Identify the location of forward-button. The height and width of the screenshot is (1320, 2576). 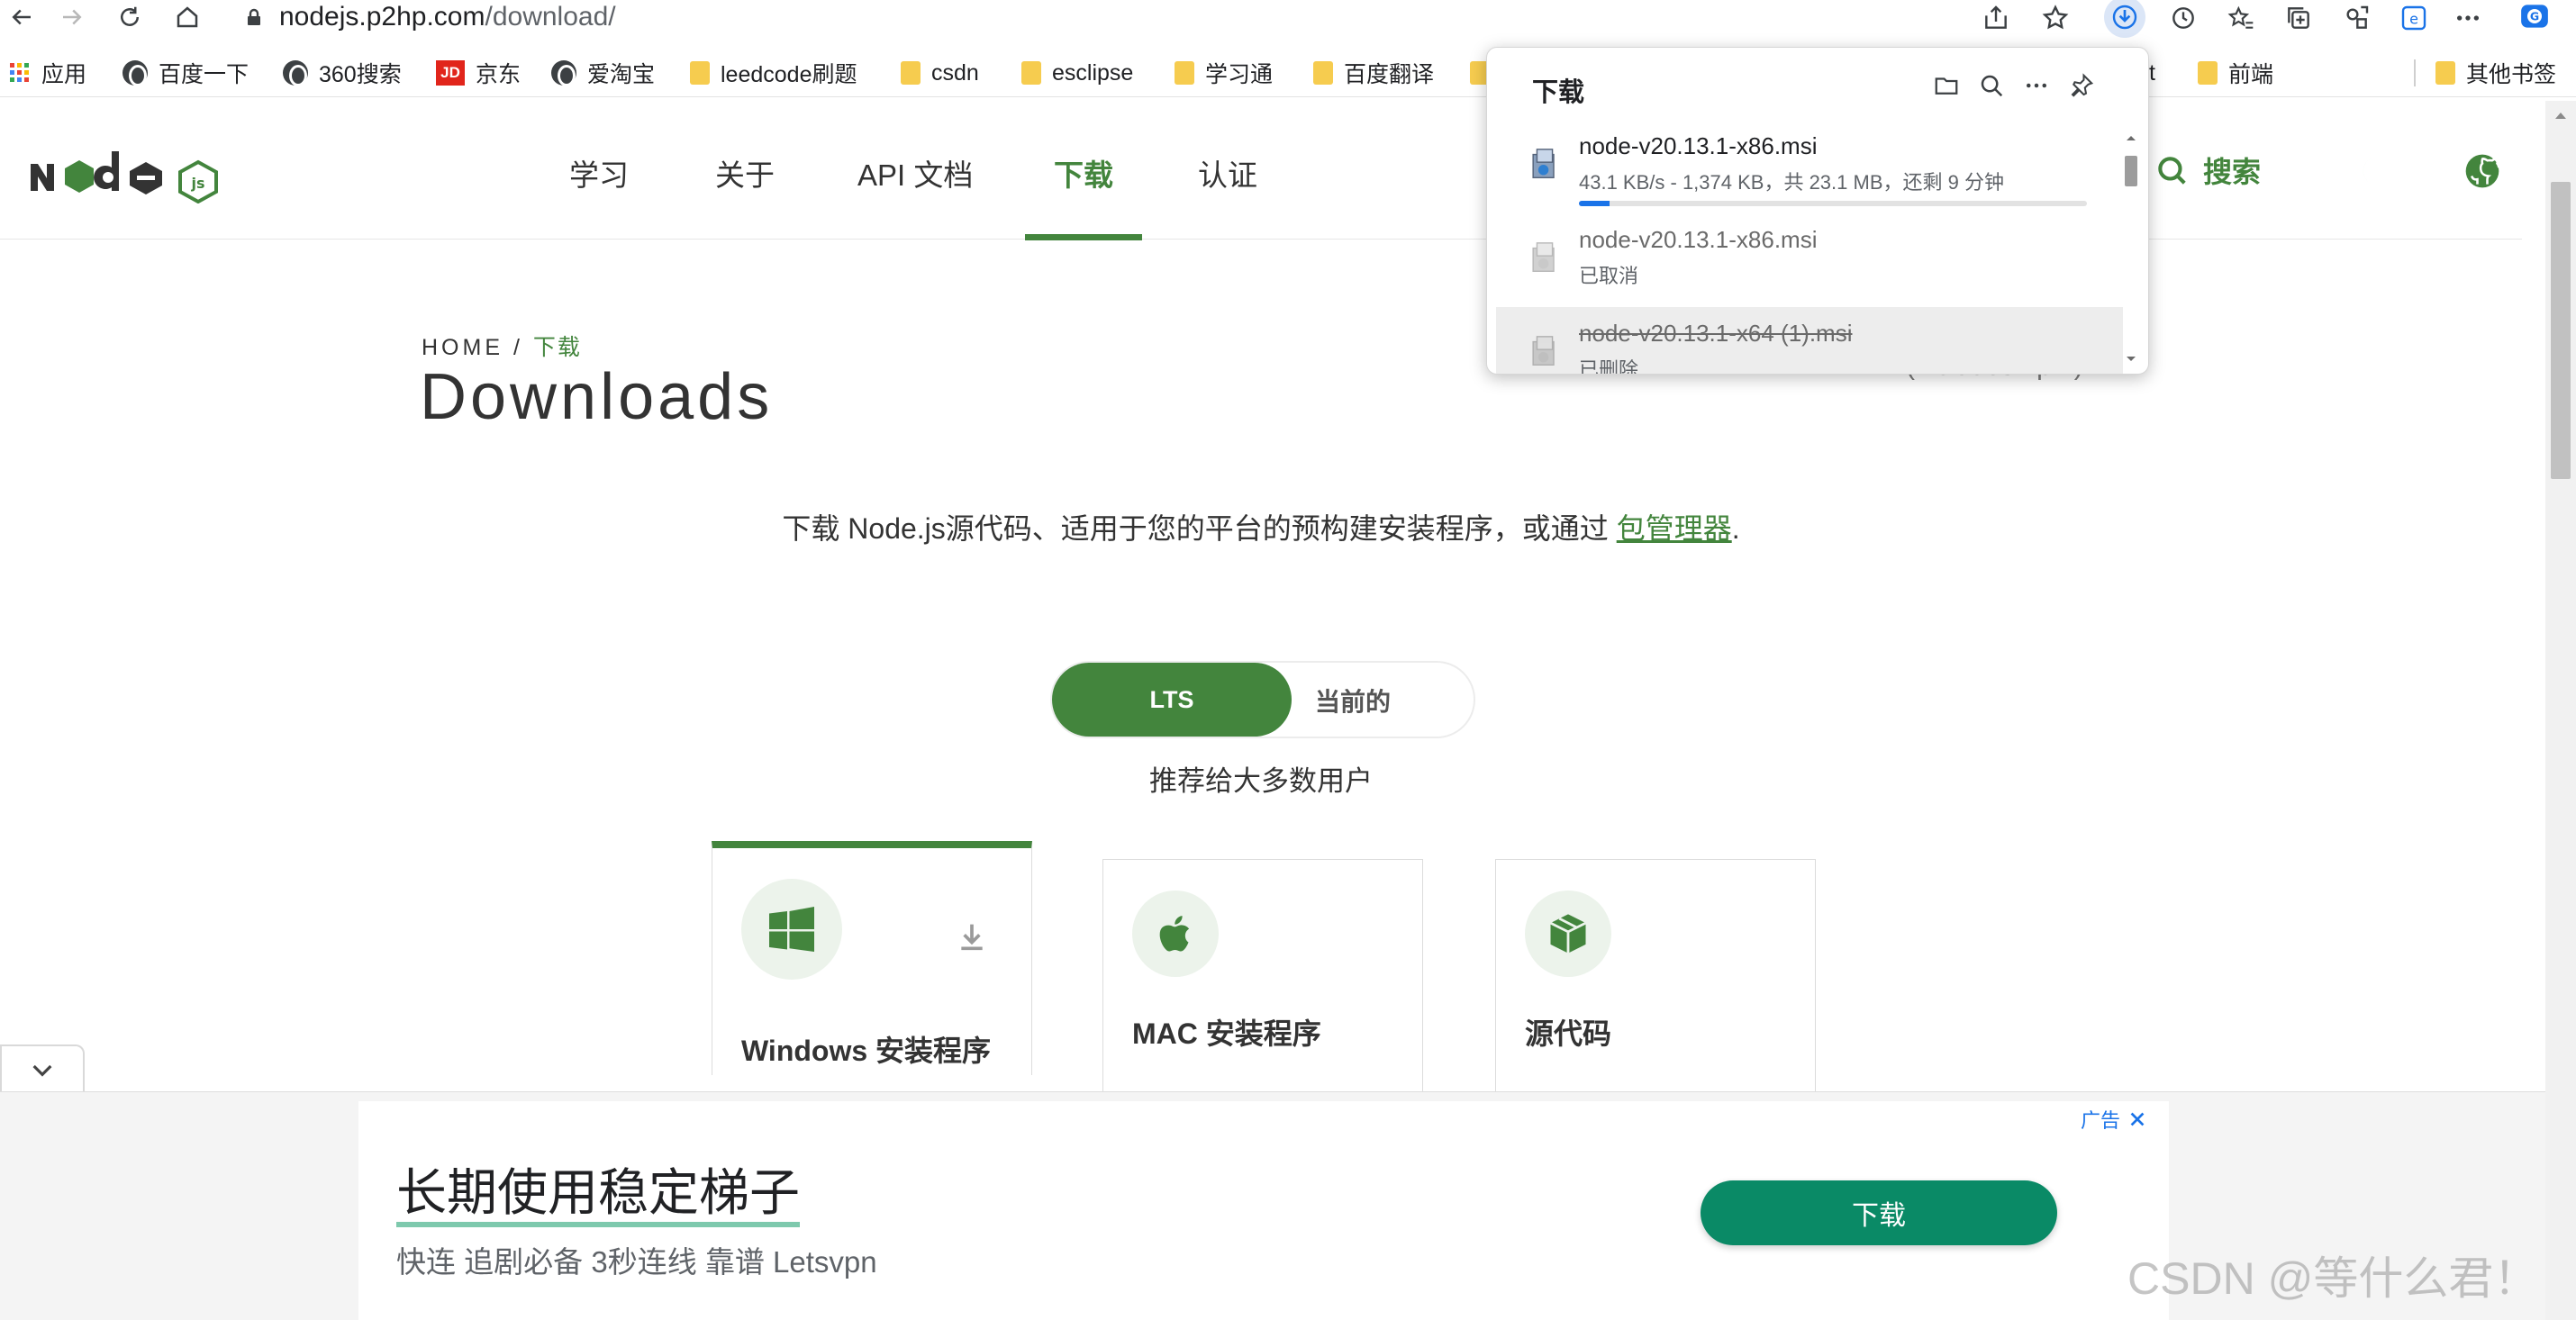
(72, 17).